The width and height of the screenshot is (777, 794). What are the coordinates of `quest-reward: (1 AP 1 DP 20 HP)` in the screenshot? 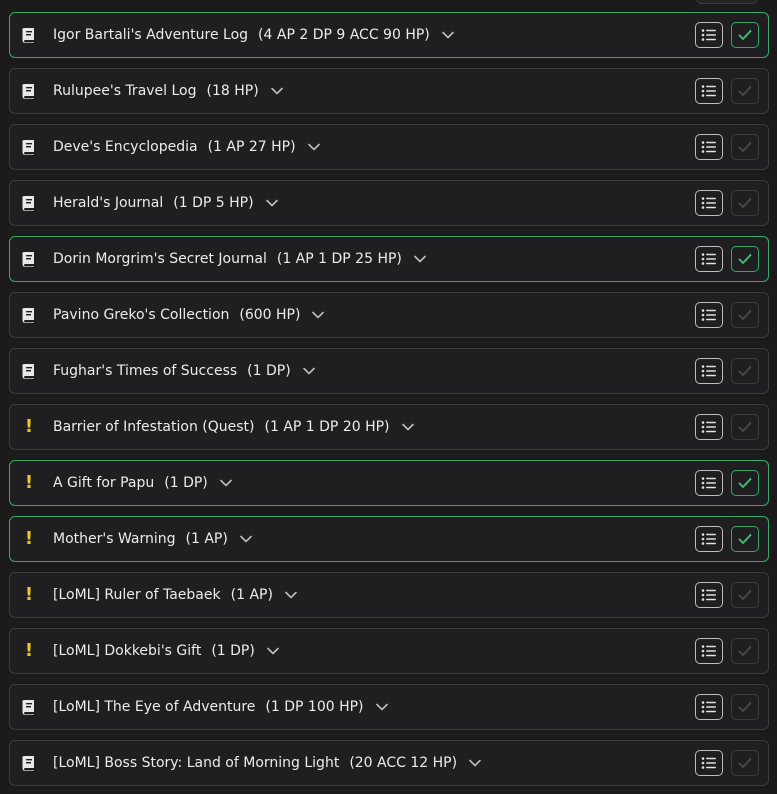 It's located at (327, 427).